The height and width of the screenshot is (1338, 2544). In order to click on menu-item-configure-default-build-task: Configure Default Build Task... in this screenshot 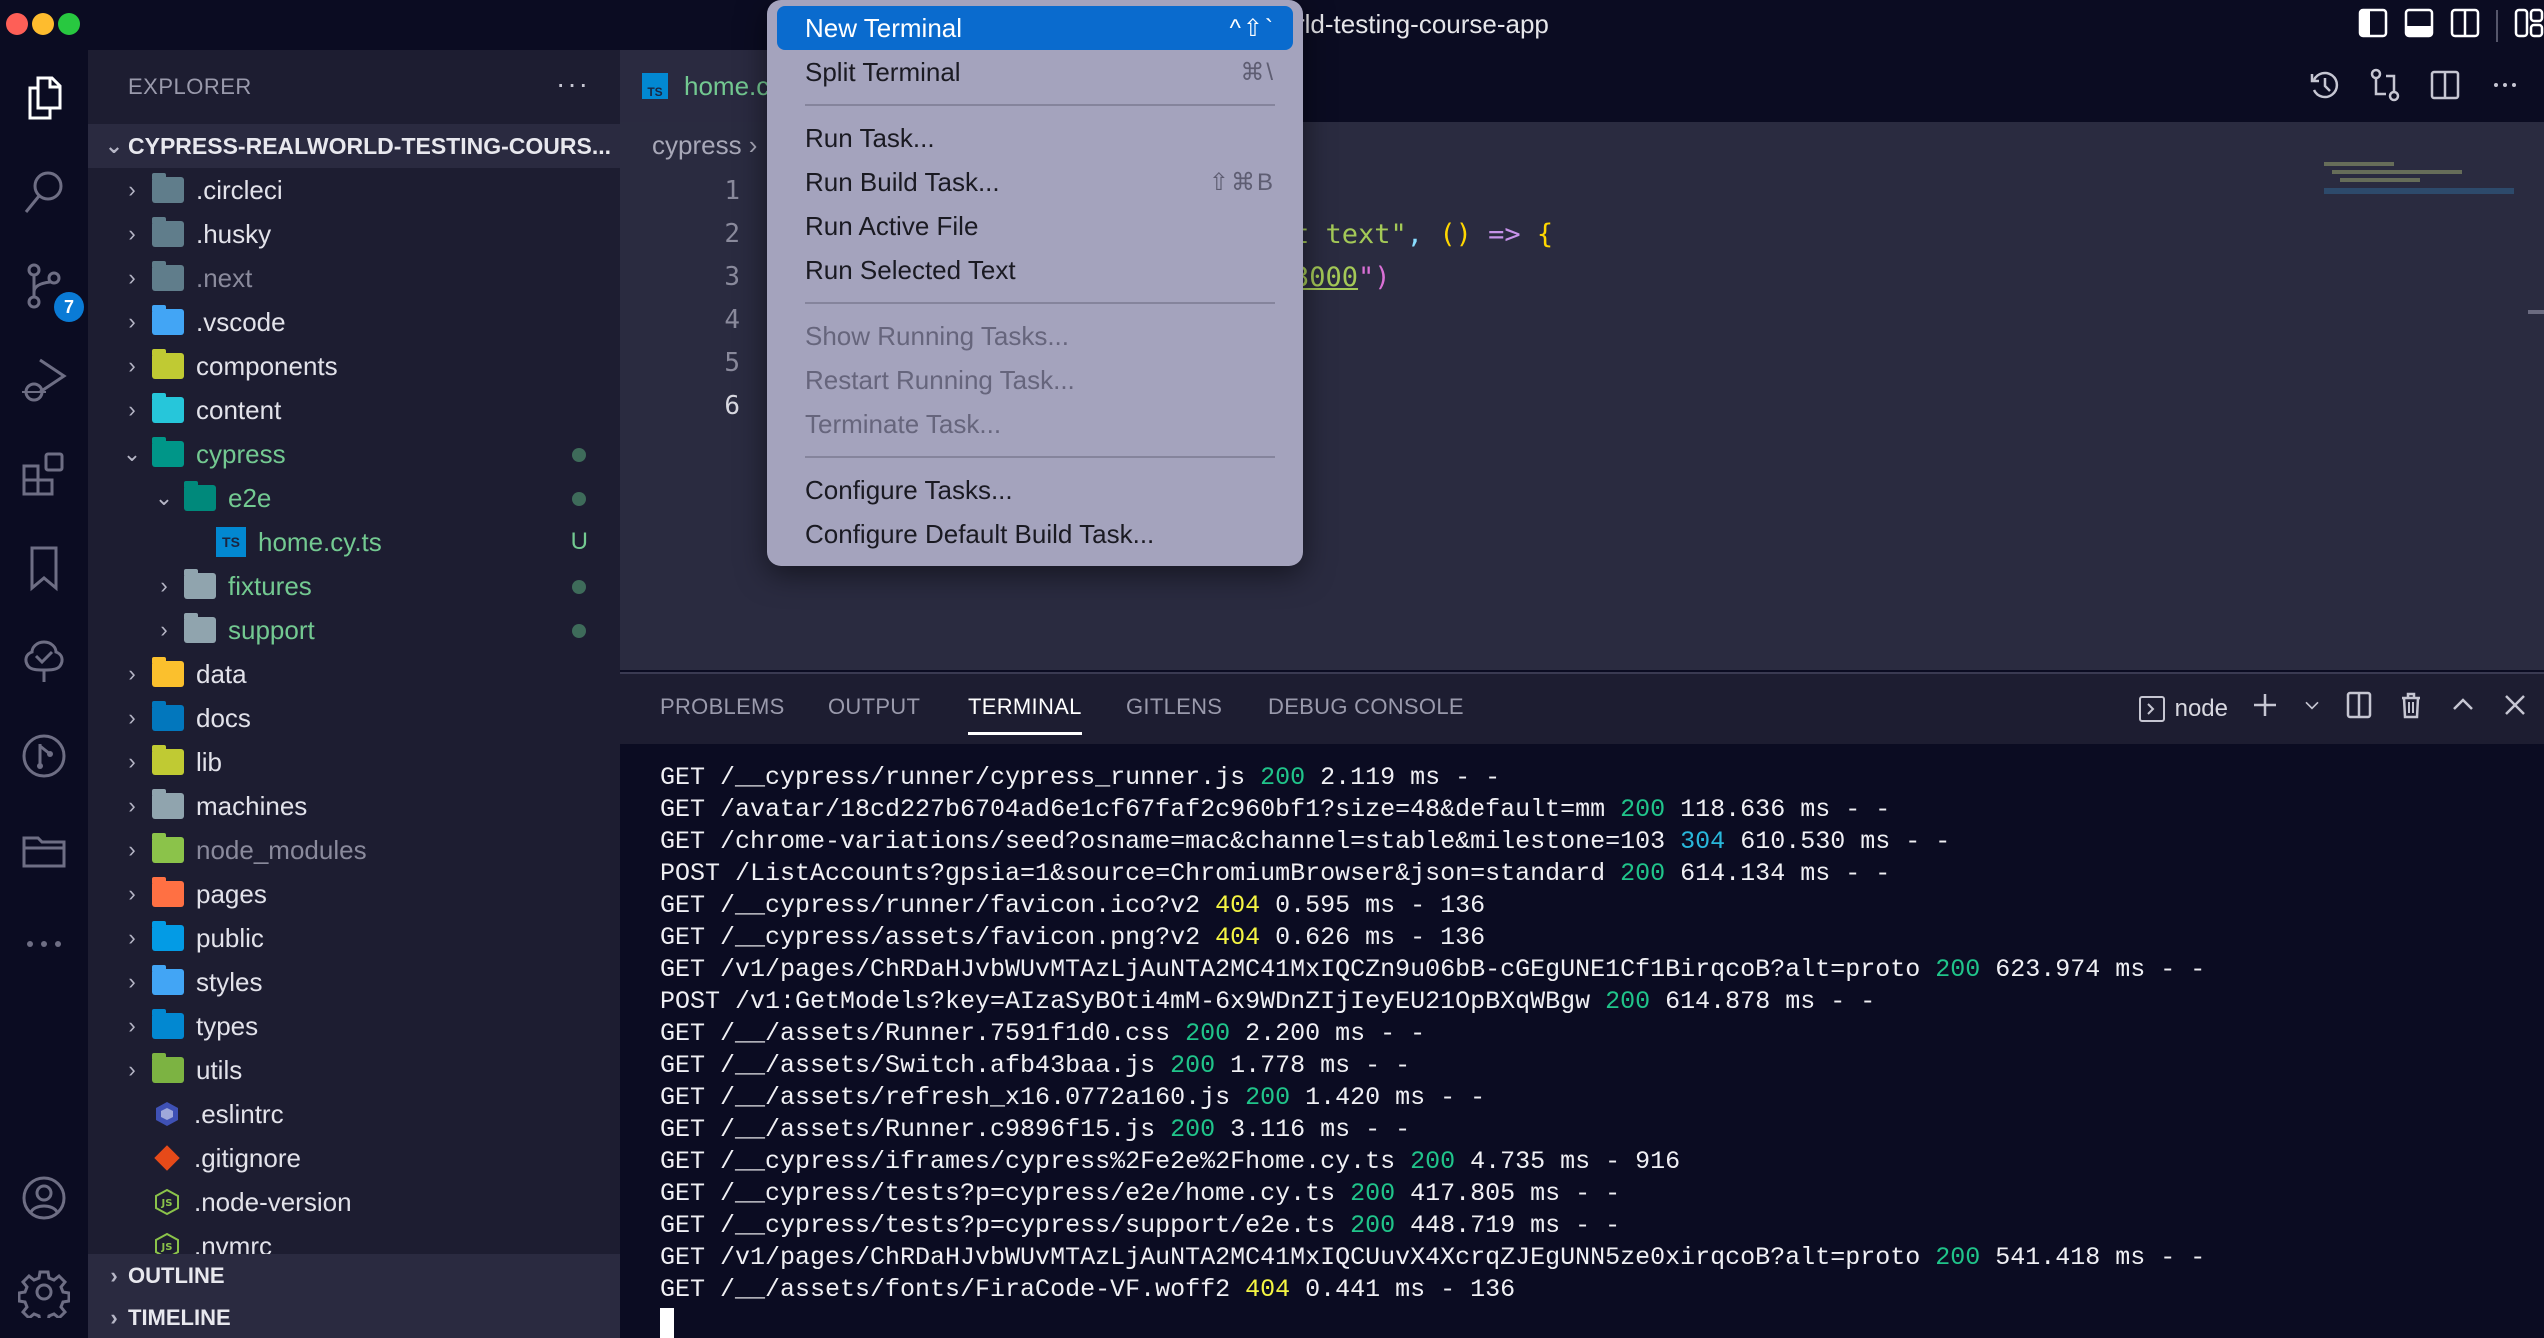, I will do `click(1035, 534)`.